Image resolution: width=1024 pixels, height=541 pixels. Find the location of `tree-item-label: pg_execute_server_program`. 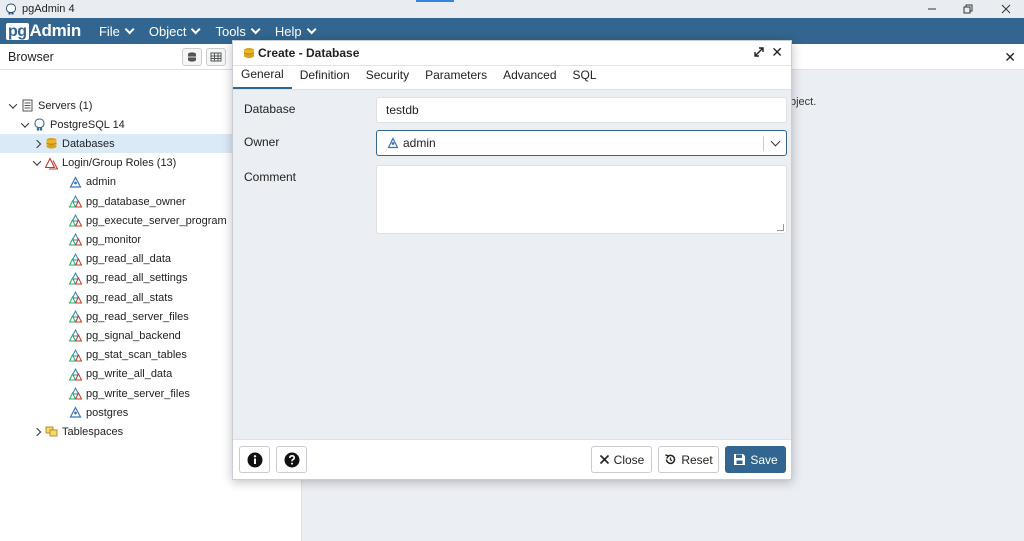

tree-item-label: pg_execute_server_program is located at coordinates (156, 220).